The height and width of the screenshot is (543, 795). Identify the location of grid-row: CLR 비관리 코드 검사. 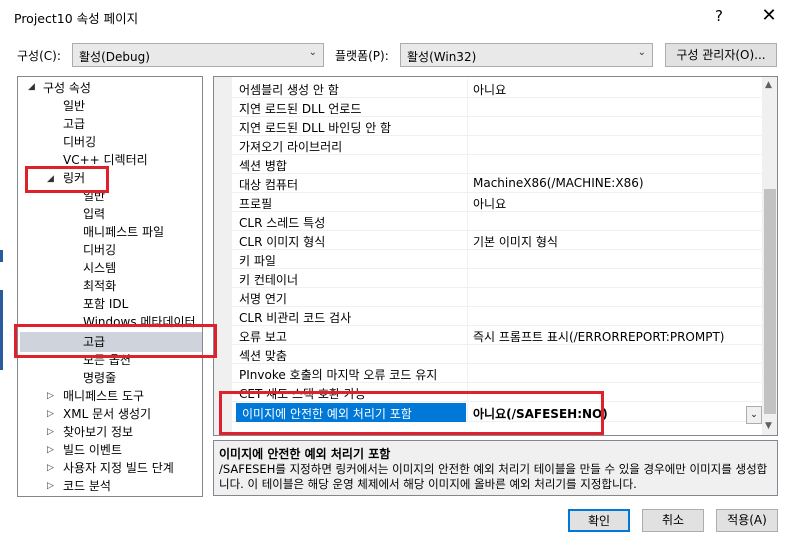
(497, 316).